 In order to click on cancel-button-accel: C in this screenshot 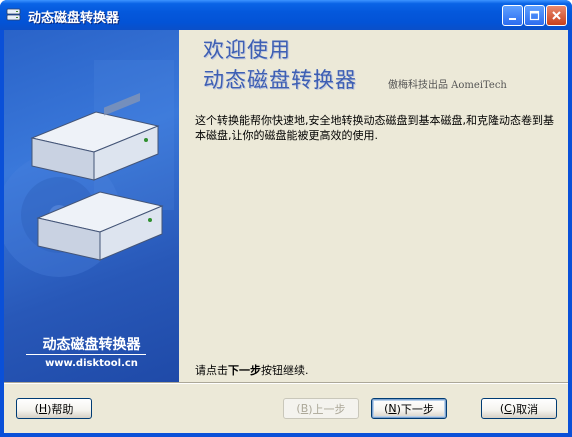, I will do `click(508, 408)`.